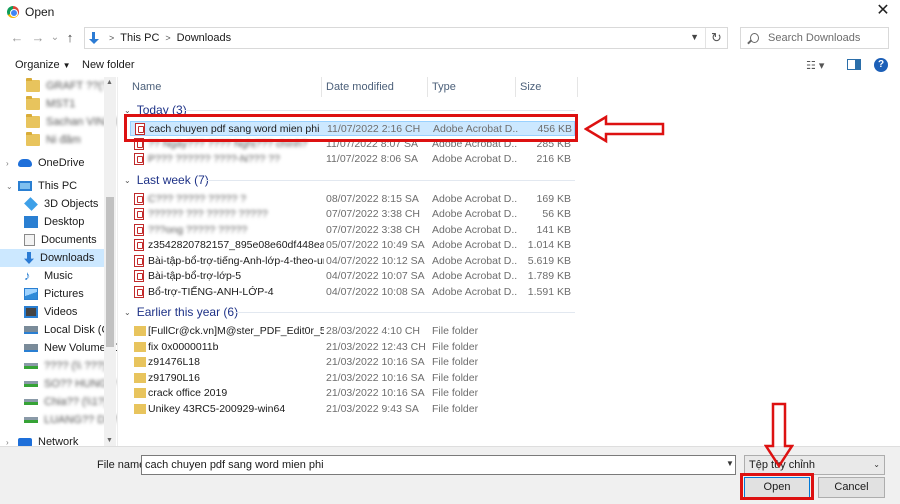  What do you see at coordinates (58, 348) in the screenshot?
I see `sidebar-item-new-volume: New Volume (D:` at bounding box center [58, 348].